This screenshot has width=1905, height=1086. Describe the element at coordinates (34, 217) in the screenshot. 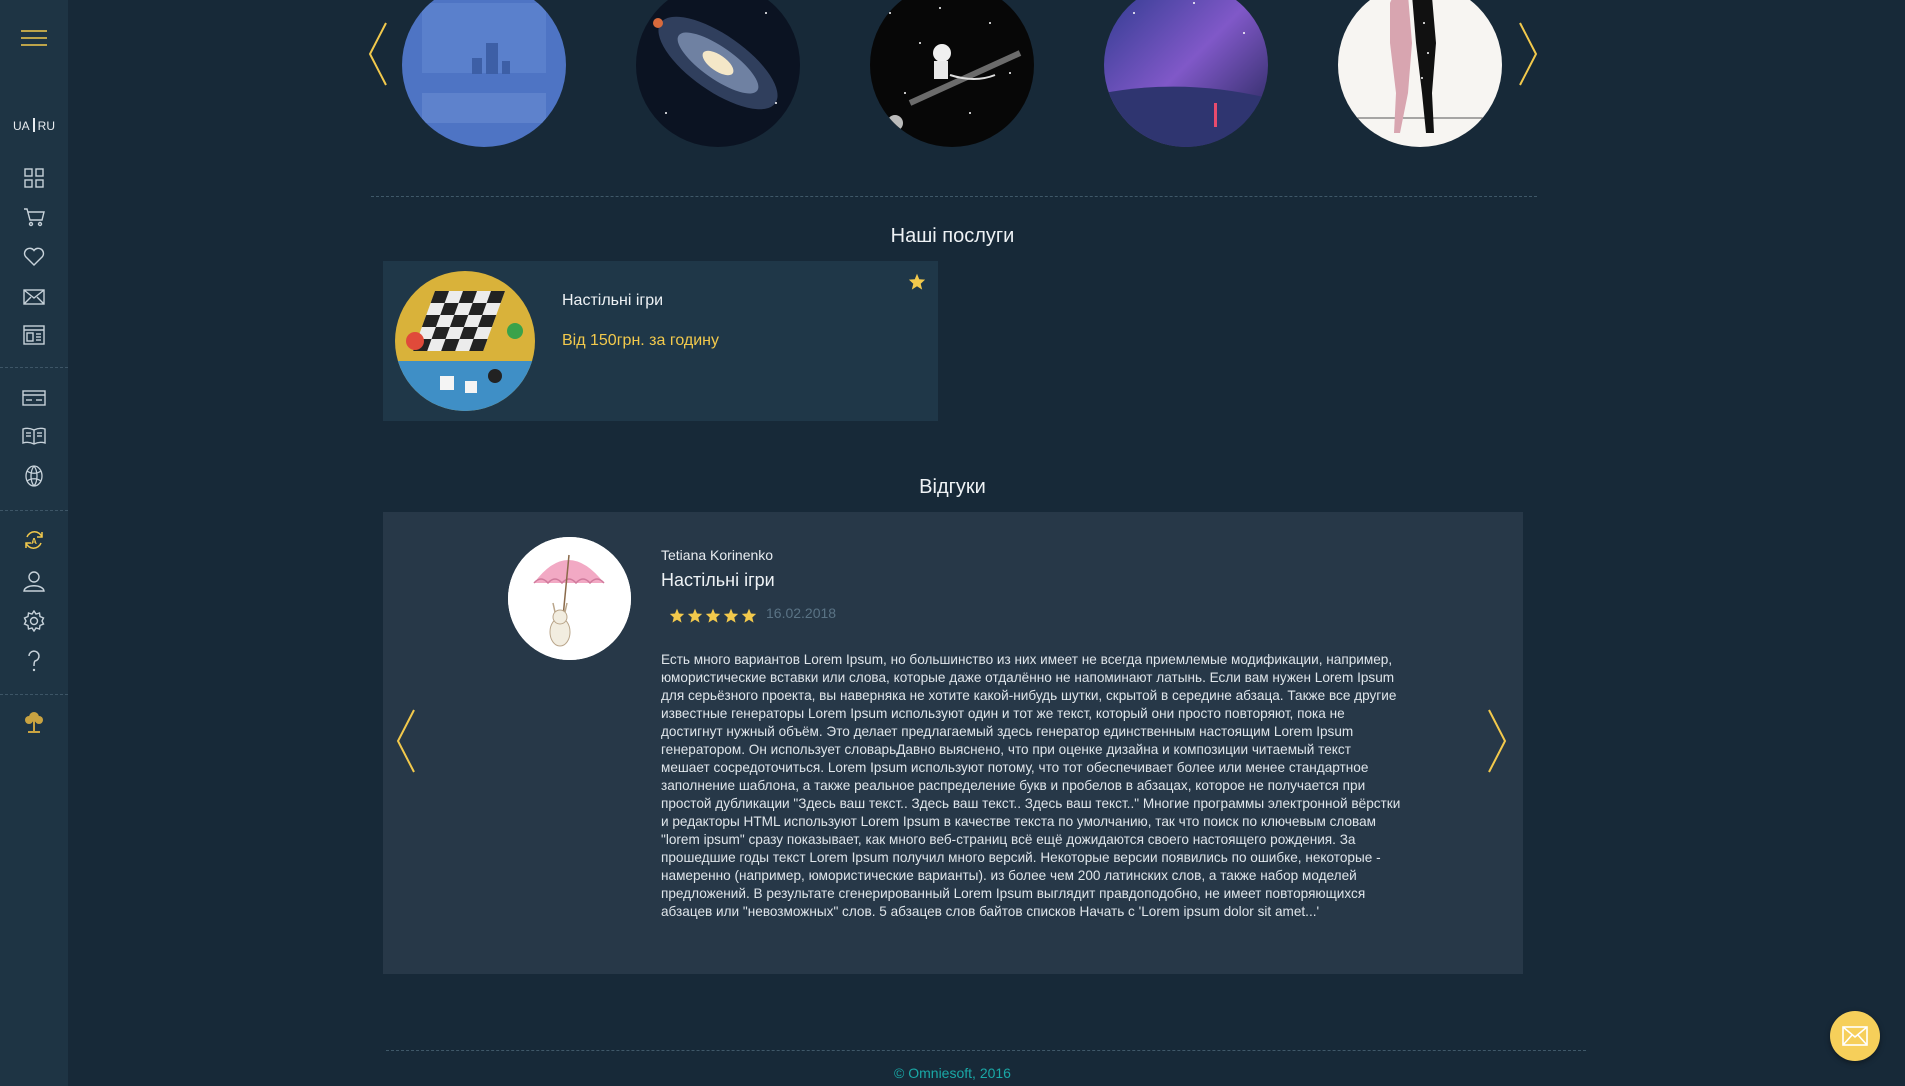

I see `cart-icon` at that location.